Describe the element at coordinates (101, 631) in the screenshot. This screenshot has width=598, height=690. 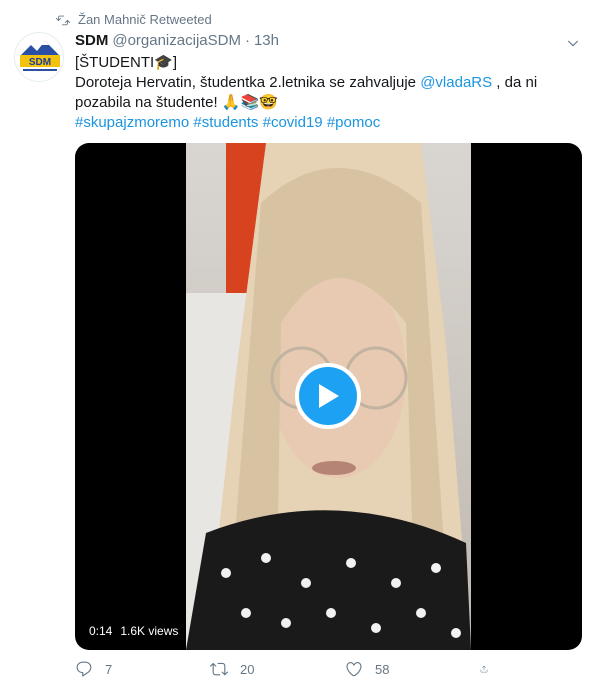
I see `video-duration: 0:14` at that location.